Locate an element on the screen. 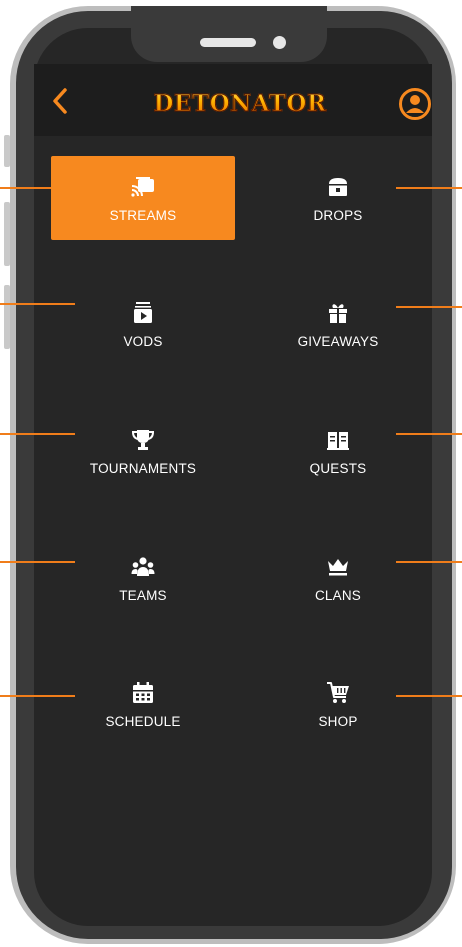  crown-icon is located at coordinates (338, 566).